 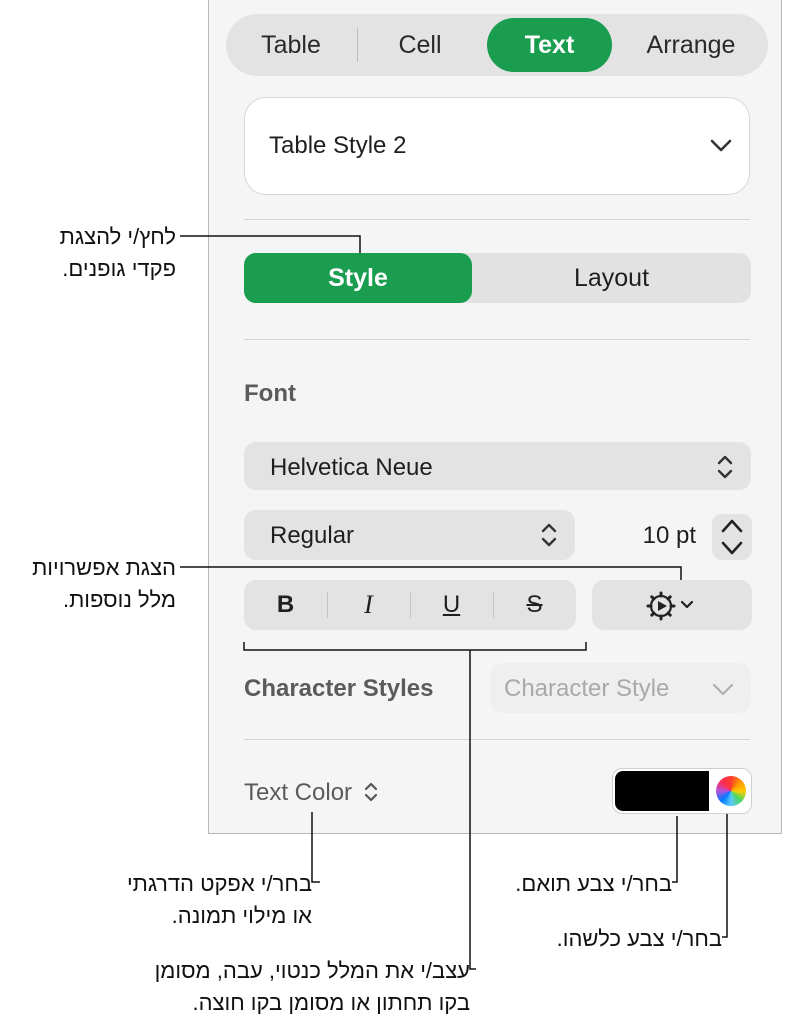 I want to click on callout-text: בחר/י צבע כלשהו., so click(x=639, y=938).